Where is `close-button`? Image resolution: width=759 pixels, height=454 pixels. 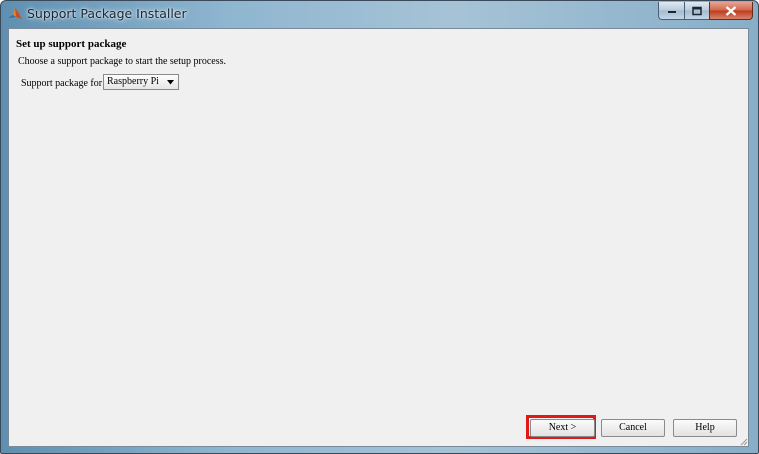 close-button is located at coordinates (731, 11).